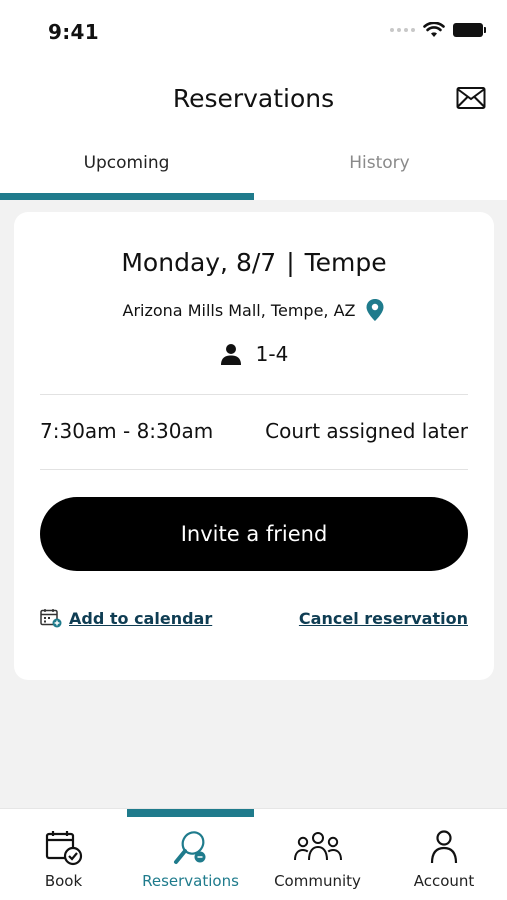 The image size is (507, 900). I want to click on bottom-nav: Book Reservations Community Account, so click(253, 854).